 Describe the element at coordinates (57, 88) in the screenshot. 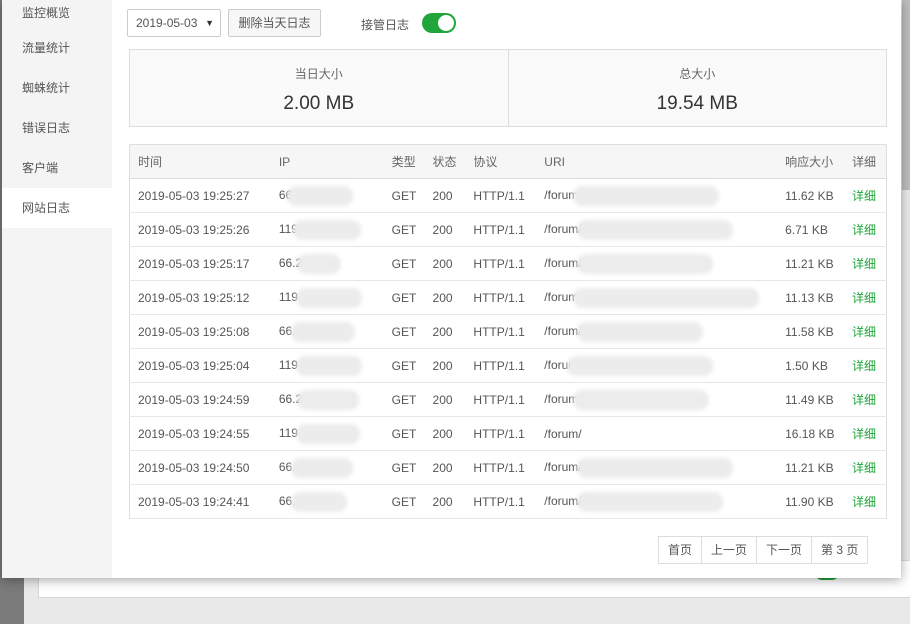

I see `sidebar-item-spider-stats: 蜘蛛统计` at that location.